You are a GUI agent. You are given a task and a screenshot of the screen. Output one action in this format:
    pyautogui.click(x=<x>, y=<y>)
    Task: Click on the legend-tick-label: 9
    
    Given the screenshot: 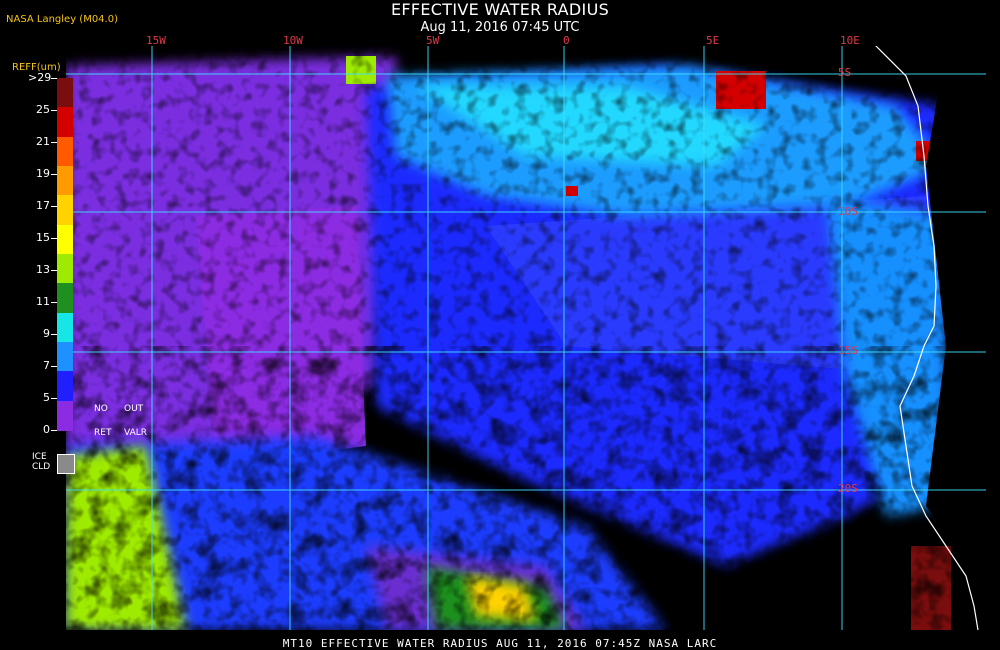 What is the action you would take?
    pyautogui.click(x=46, y=333)
    